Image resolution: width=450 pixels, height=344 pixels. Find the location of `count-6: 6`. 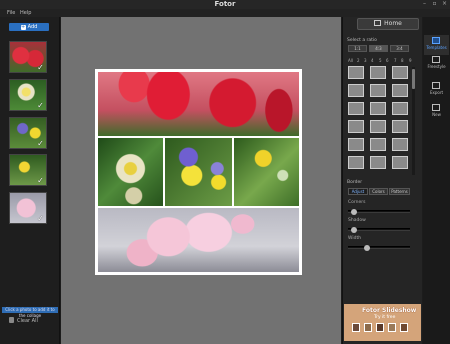

count-6: 6 is located at coordinates (387, 61).